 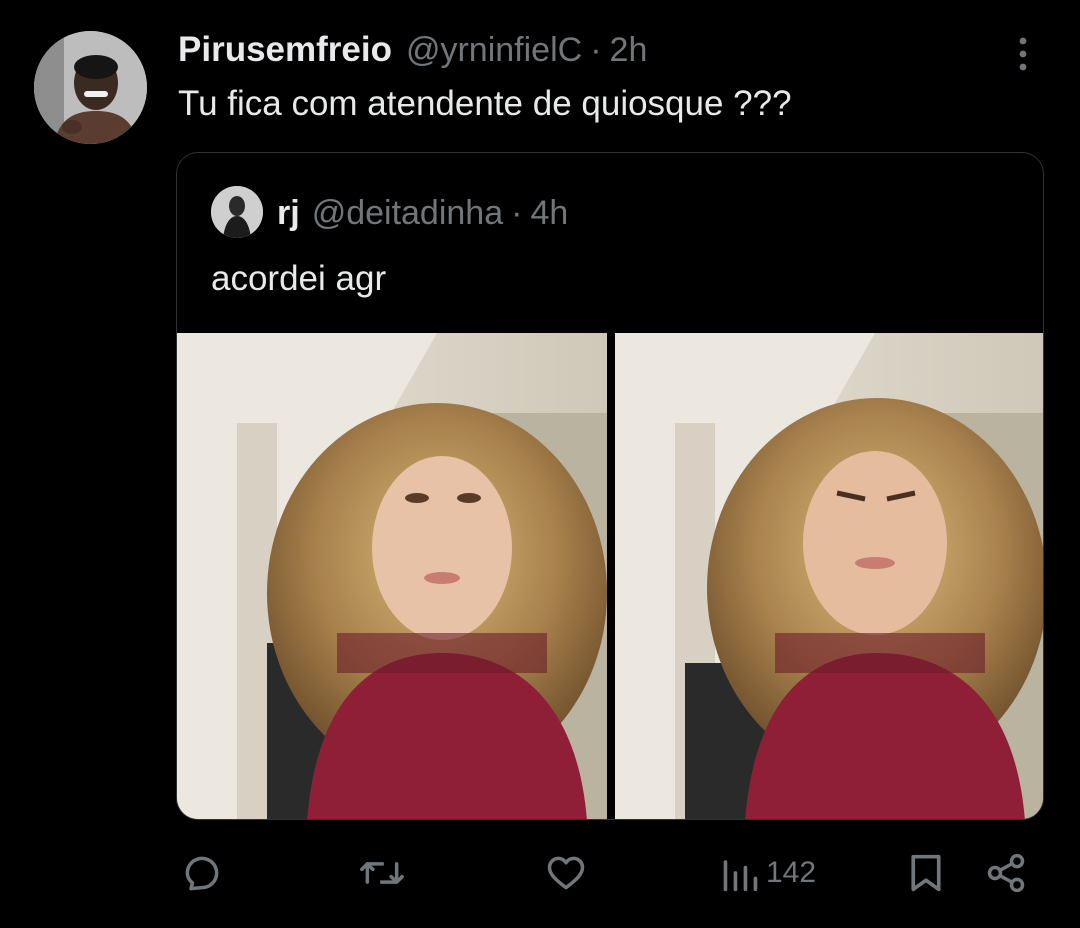 What do you see at coordinates (629, 50) in the screenshot?
I see `tweet-timestamp: 2h` at bounding box center [629, 50].